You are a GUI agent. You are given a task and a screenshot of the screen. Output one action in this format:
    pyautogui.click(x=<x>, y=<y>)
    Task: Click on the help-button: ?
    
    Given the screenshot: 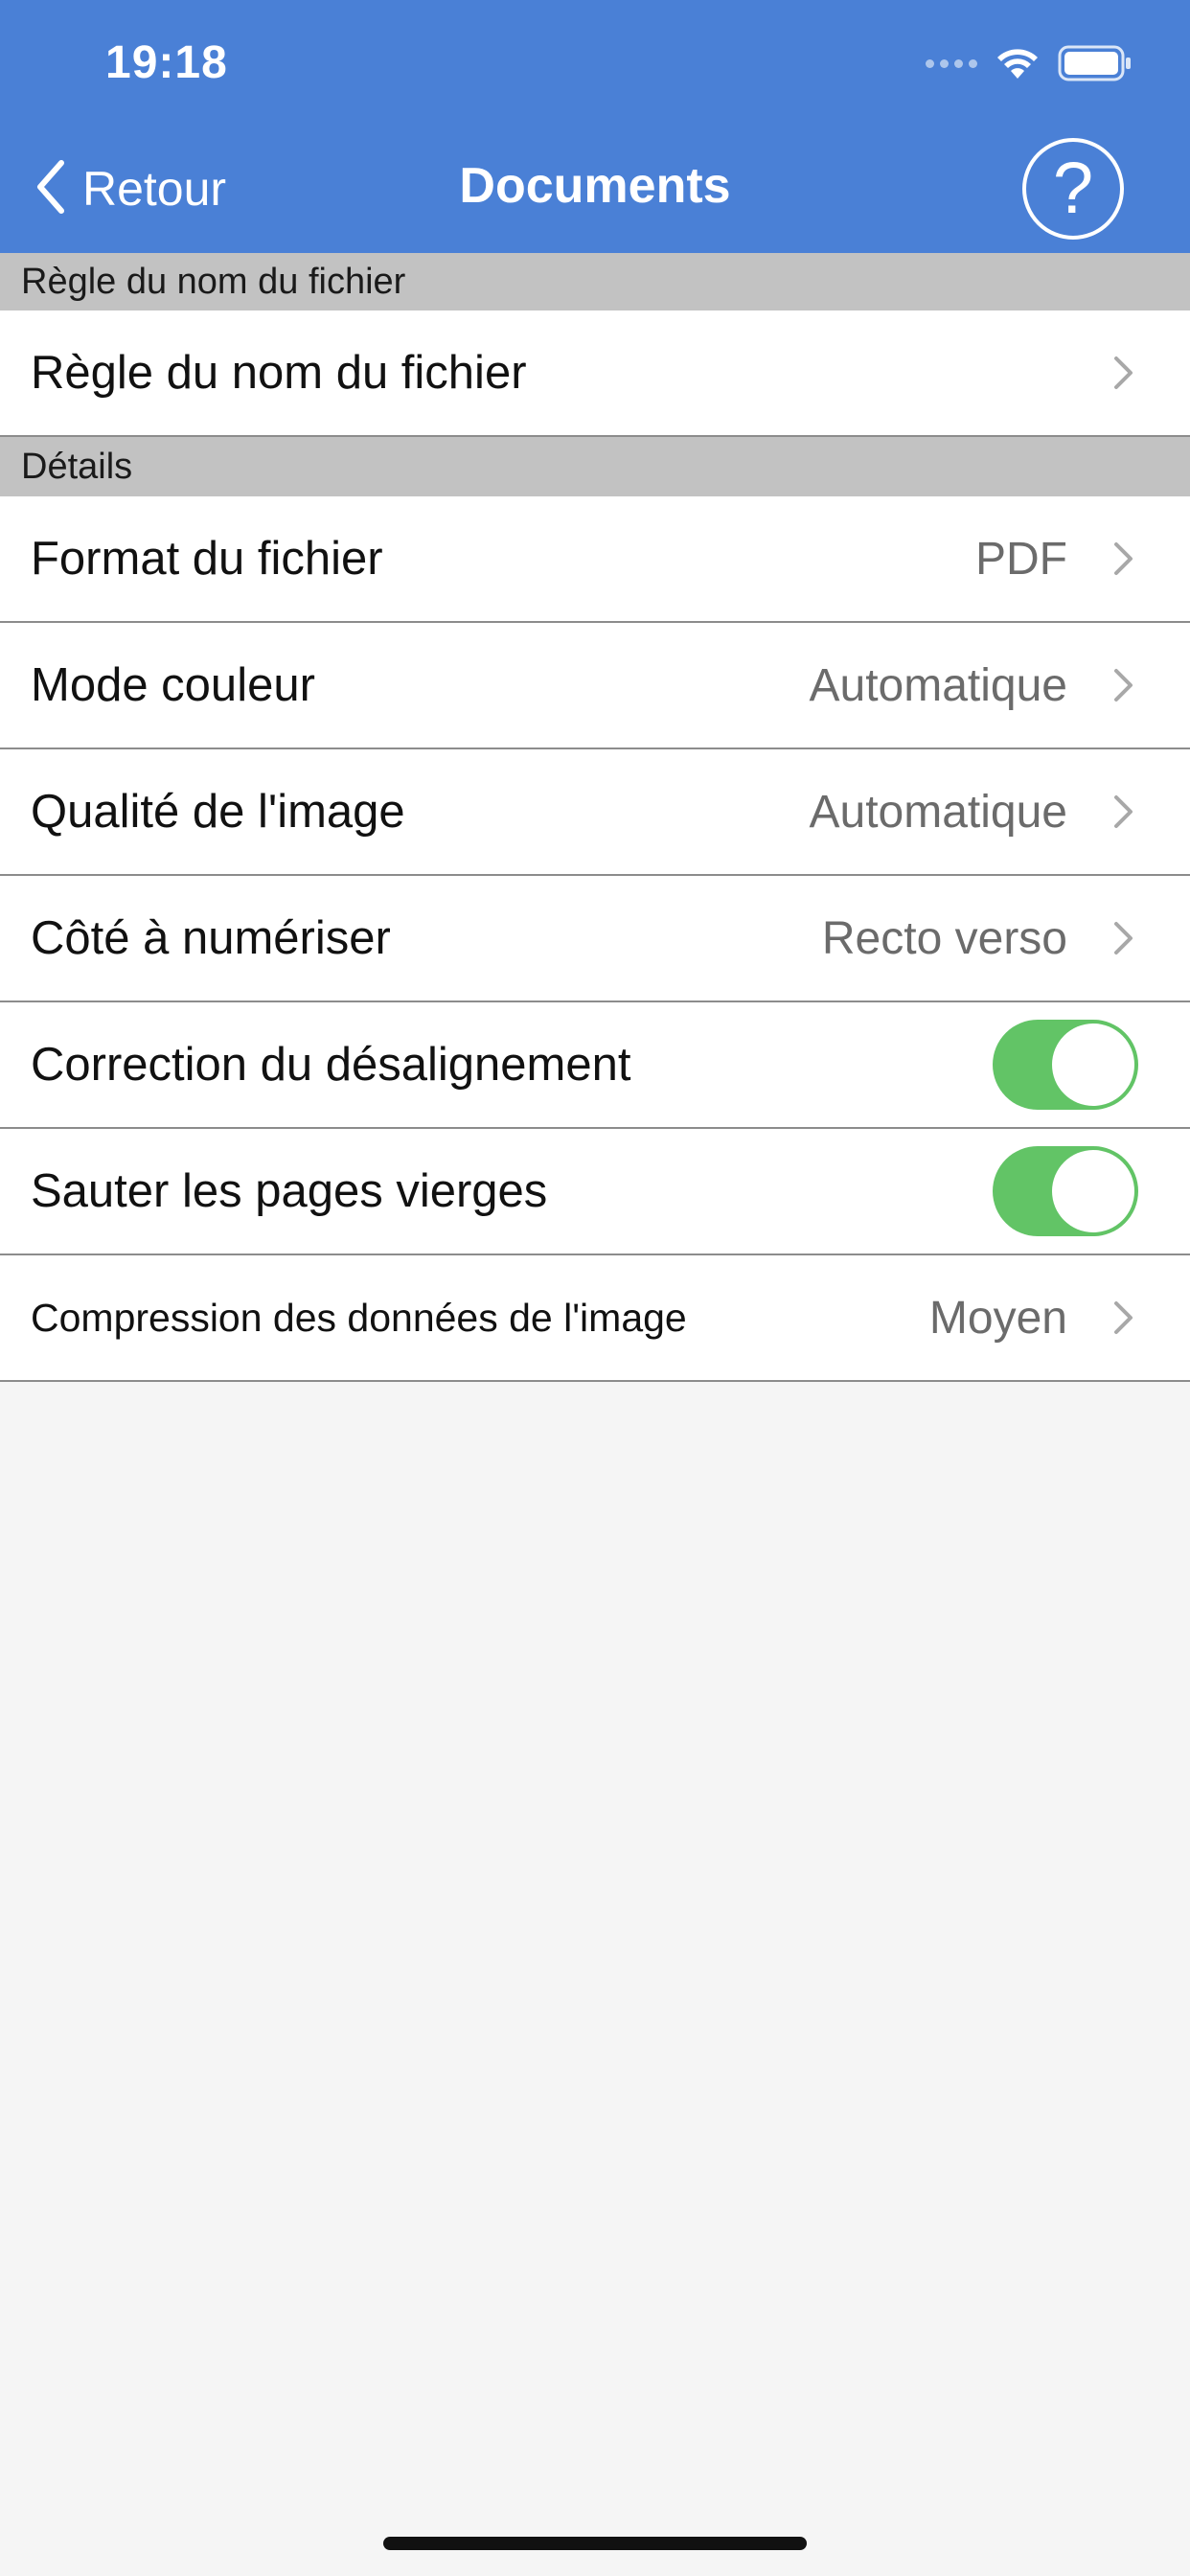 What is the action you would take?
    pyautogui.click(x=1073, y=189)
    